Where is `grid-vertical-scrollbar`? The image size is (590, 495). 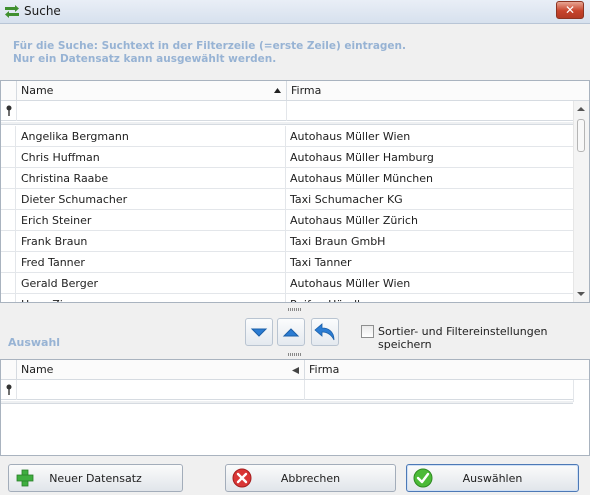
grid-vertical-scrollbar is located at coordinates (581, 201).